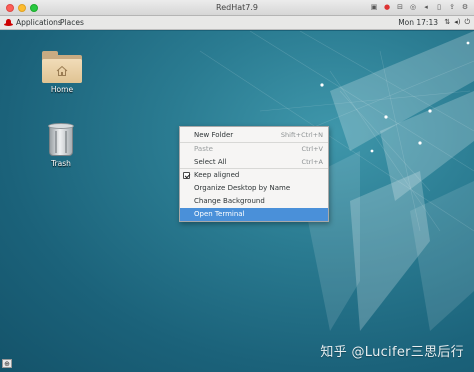 The width and height of the screenshot is (474, 372). I want to click on stop-icon: ●, so click(387, 7).